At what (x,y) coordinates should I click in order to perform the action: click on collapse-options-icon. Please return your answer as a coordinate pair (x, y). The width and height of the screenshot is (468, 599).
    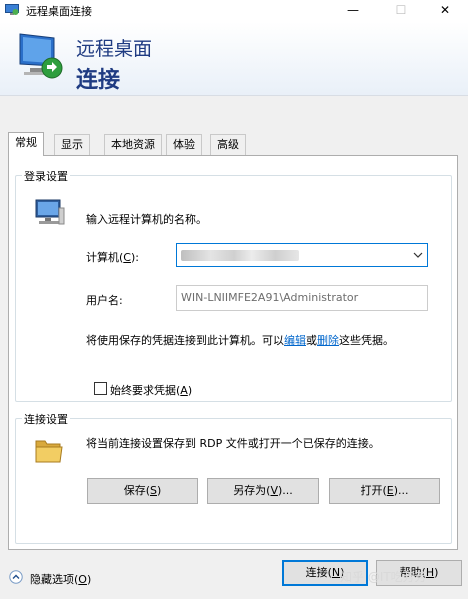
    Looking at the image, I should click on (16, 577).